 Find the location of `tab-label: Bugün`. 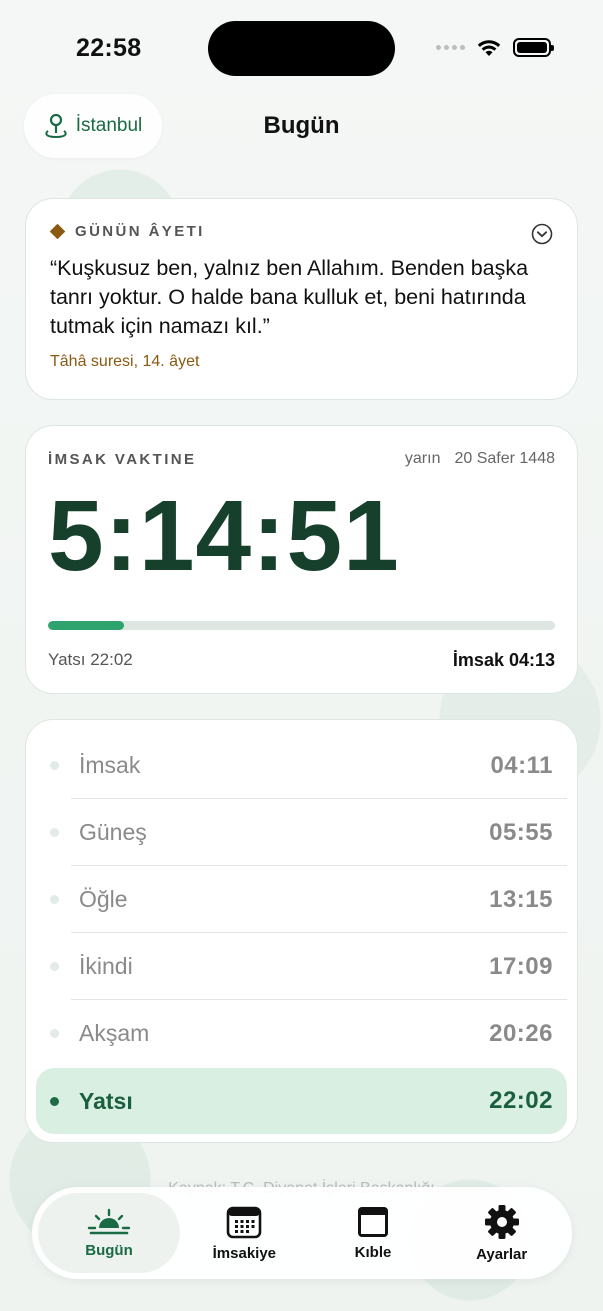

tab-label: Bugün is located at coordinates (109, 1250).